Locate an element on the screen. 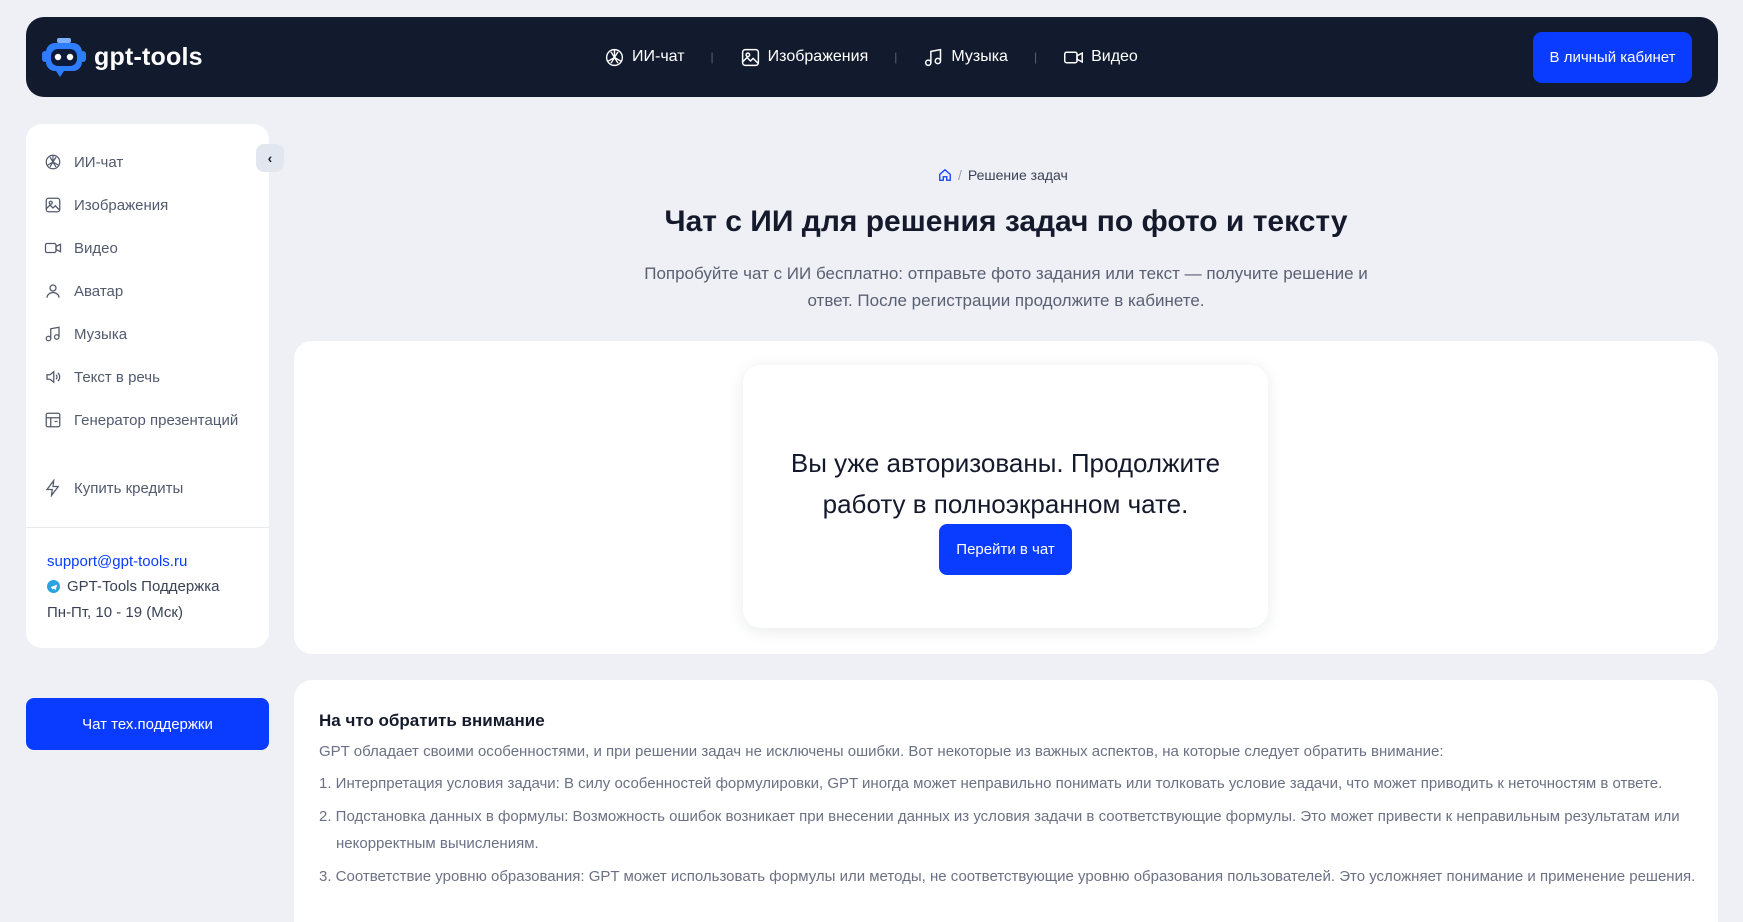 This screenshot has width=1743, height=922. presentation-icon is located at coordinates (53, 420).